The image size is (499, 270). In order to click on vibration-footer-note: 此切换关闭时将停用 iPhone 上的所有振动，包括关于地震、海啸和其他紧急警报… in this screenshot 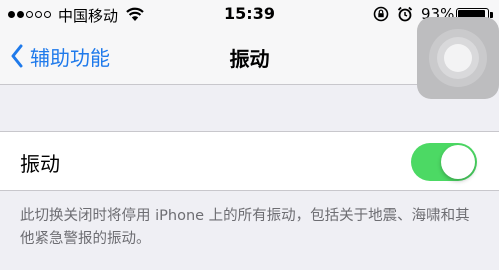, I will do `click(245, 227)`.